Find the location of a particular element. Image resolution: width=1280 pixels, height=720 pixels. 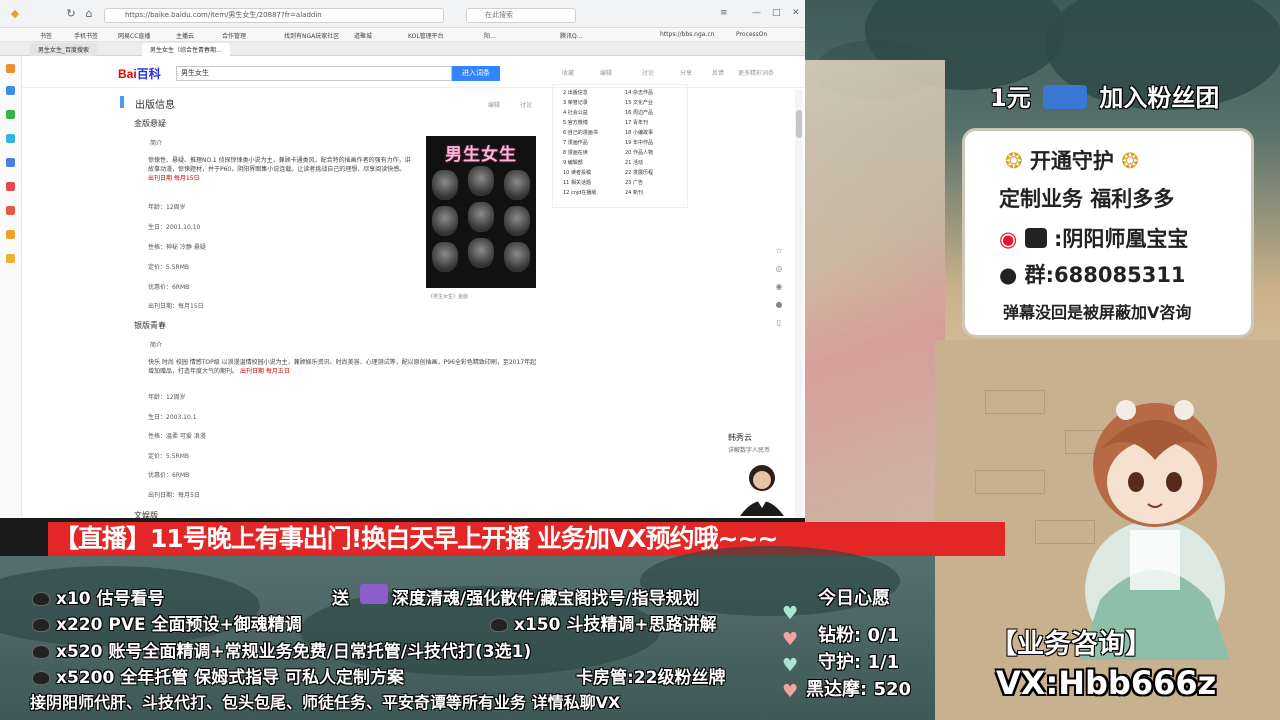

phone-icon: ▯ is located at coordinates (779, 323).